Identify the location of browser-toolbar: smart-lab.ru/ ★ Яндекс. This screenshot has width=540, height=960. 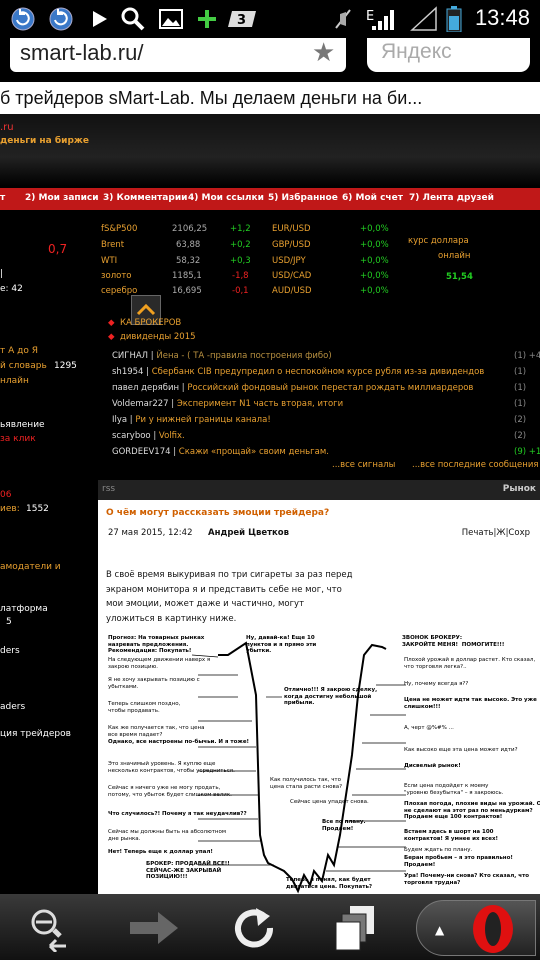
(270, 60).